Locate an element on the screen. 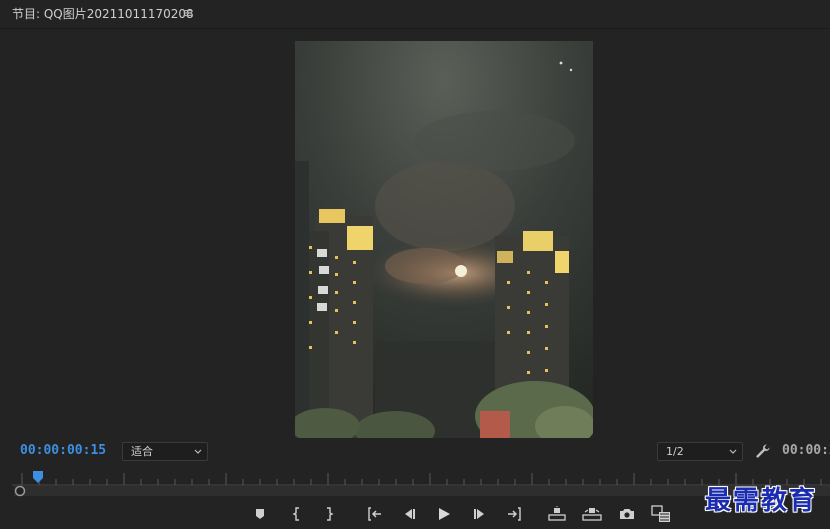  scrollbar-handle is located at coordinates (20, 491).